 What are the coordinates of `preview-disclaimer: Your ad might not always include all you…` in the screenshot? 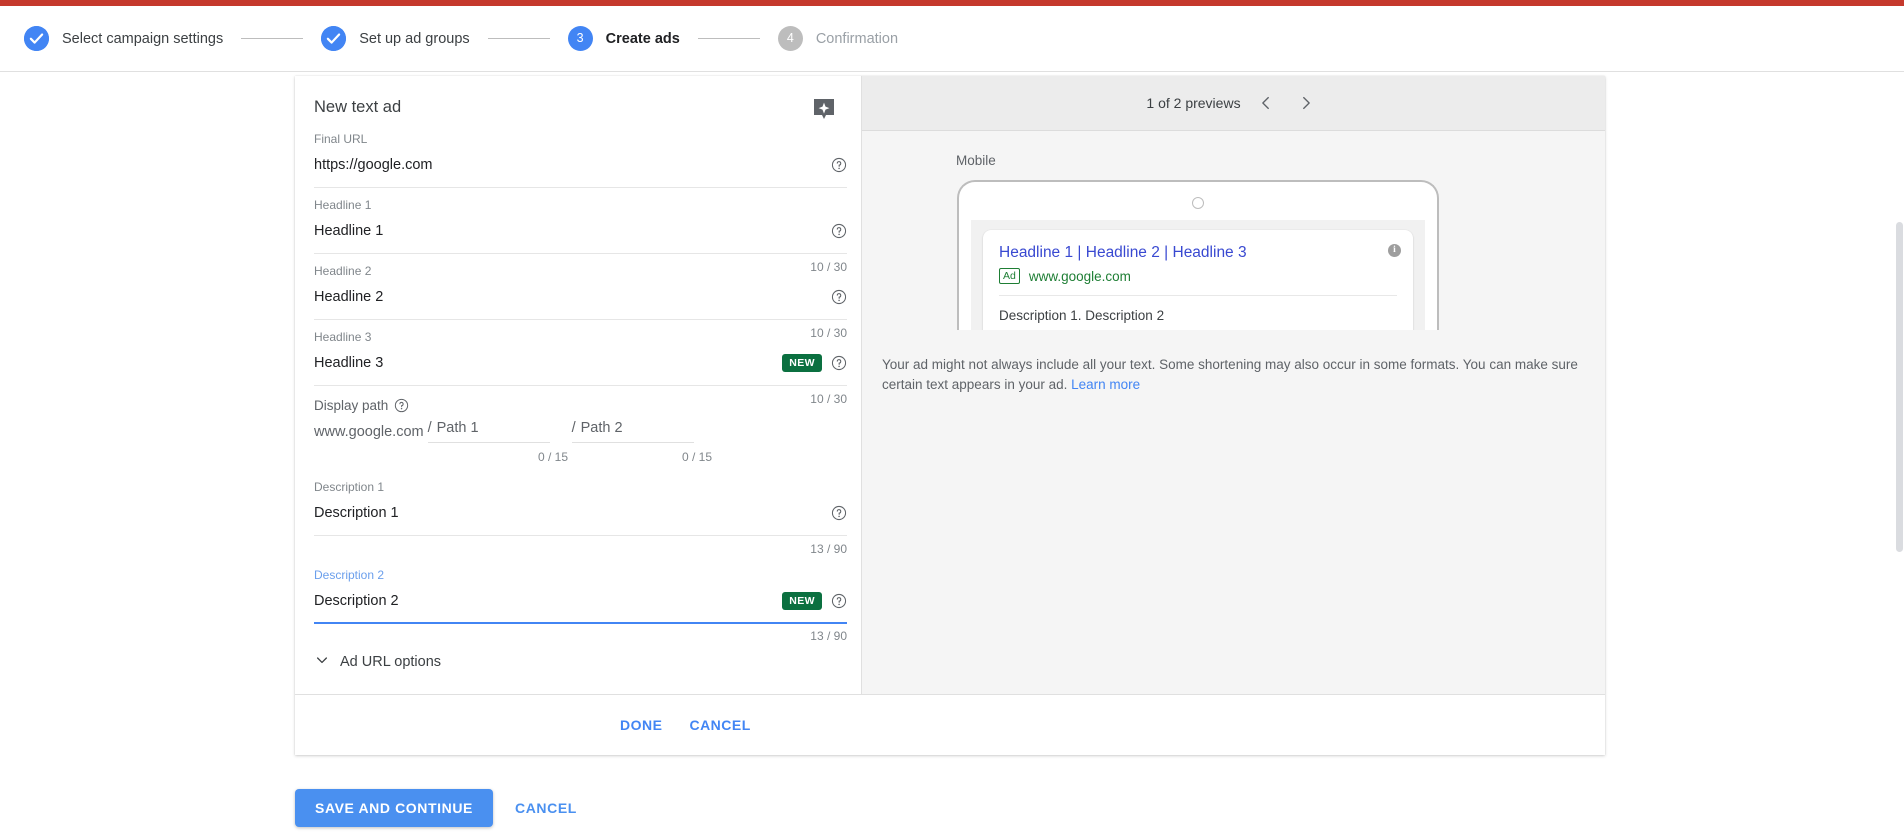 It's located at (1234, 375).